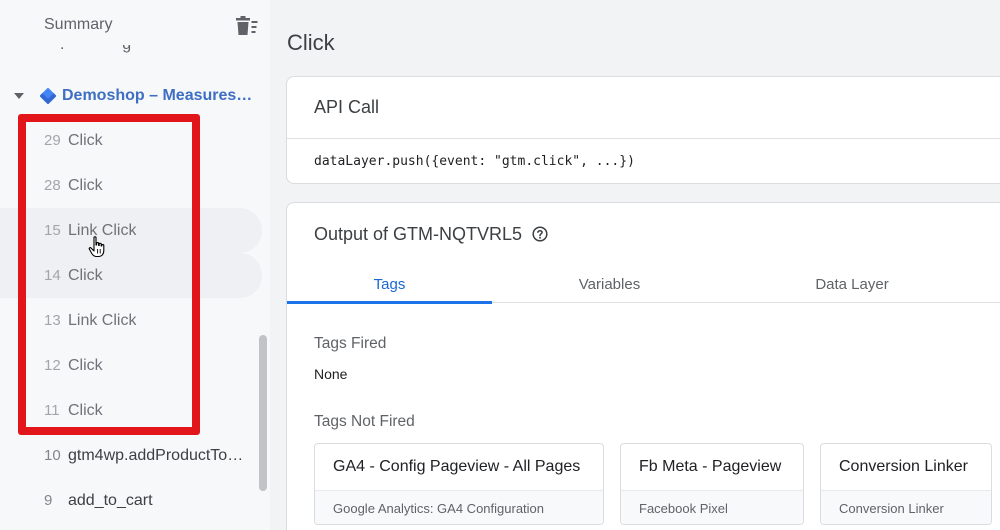 This screenshot has height=530, width=1000. Describe the element at coordinates (52, 455) in the screenshot. I see `event-number: 10` at that location.